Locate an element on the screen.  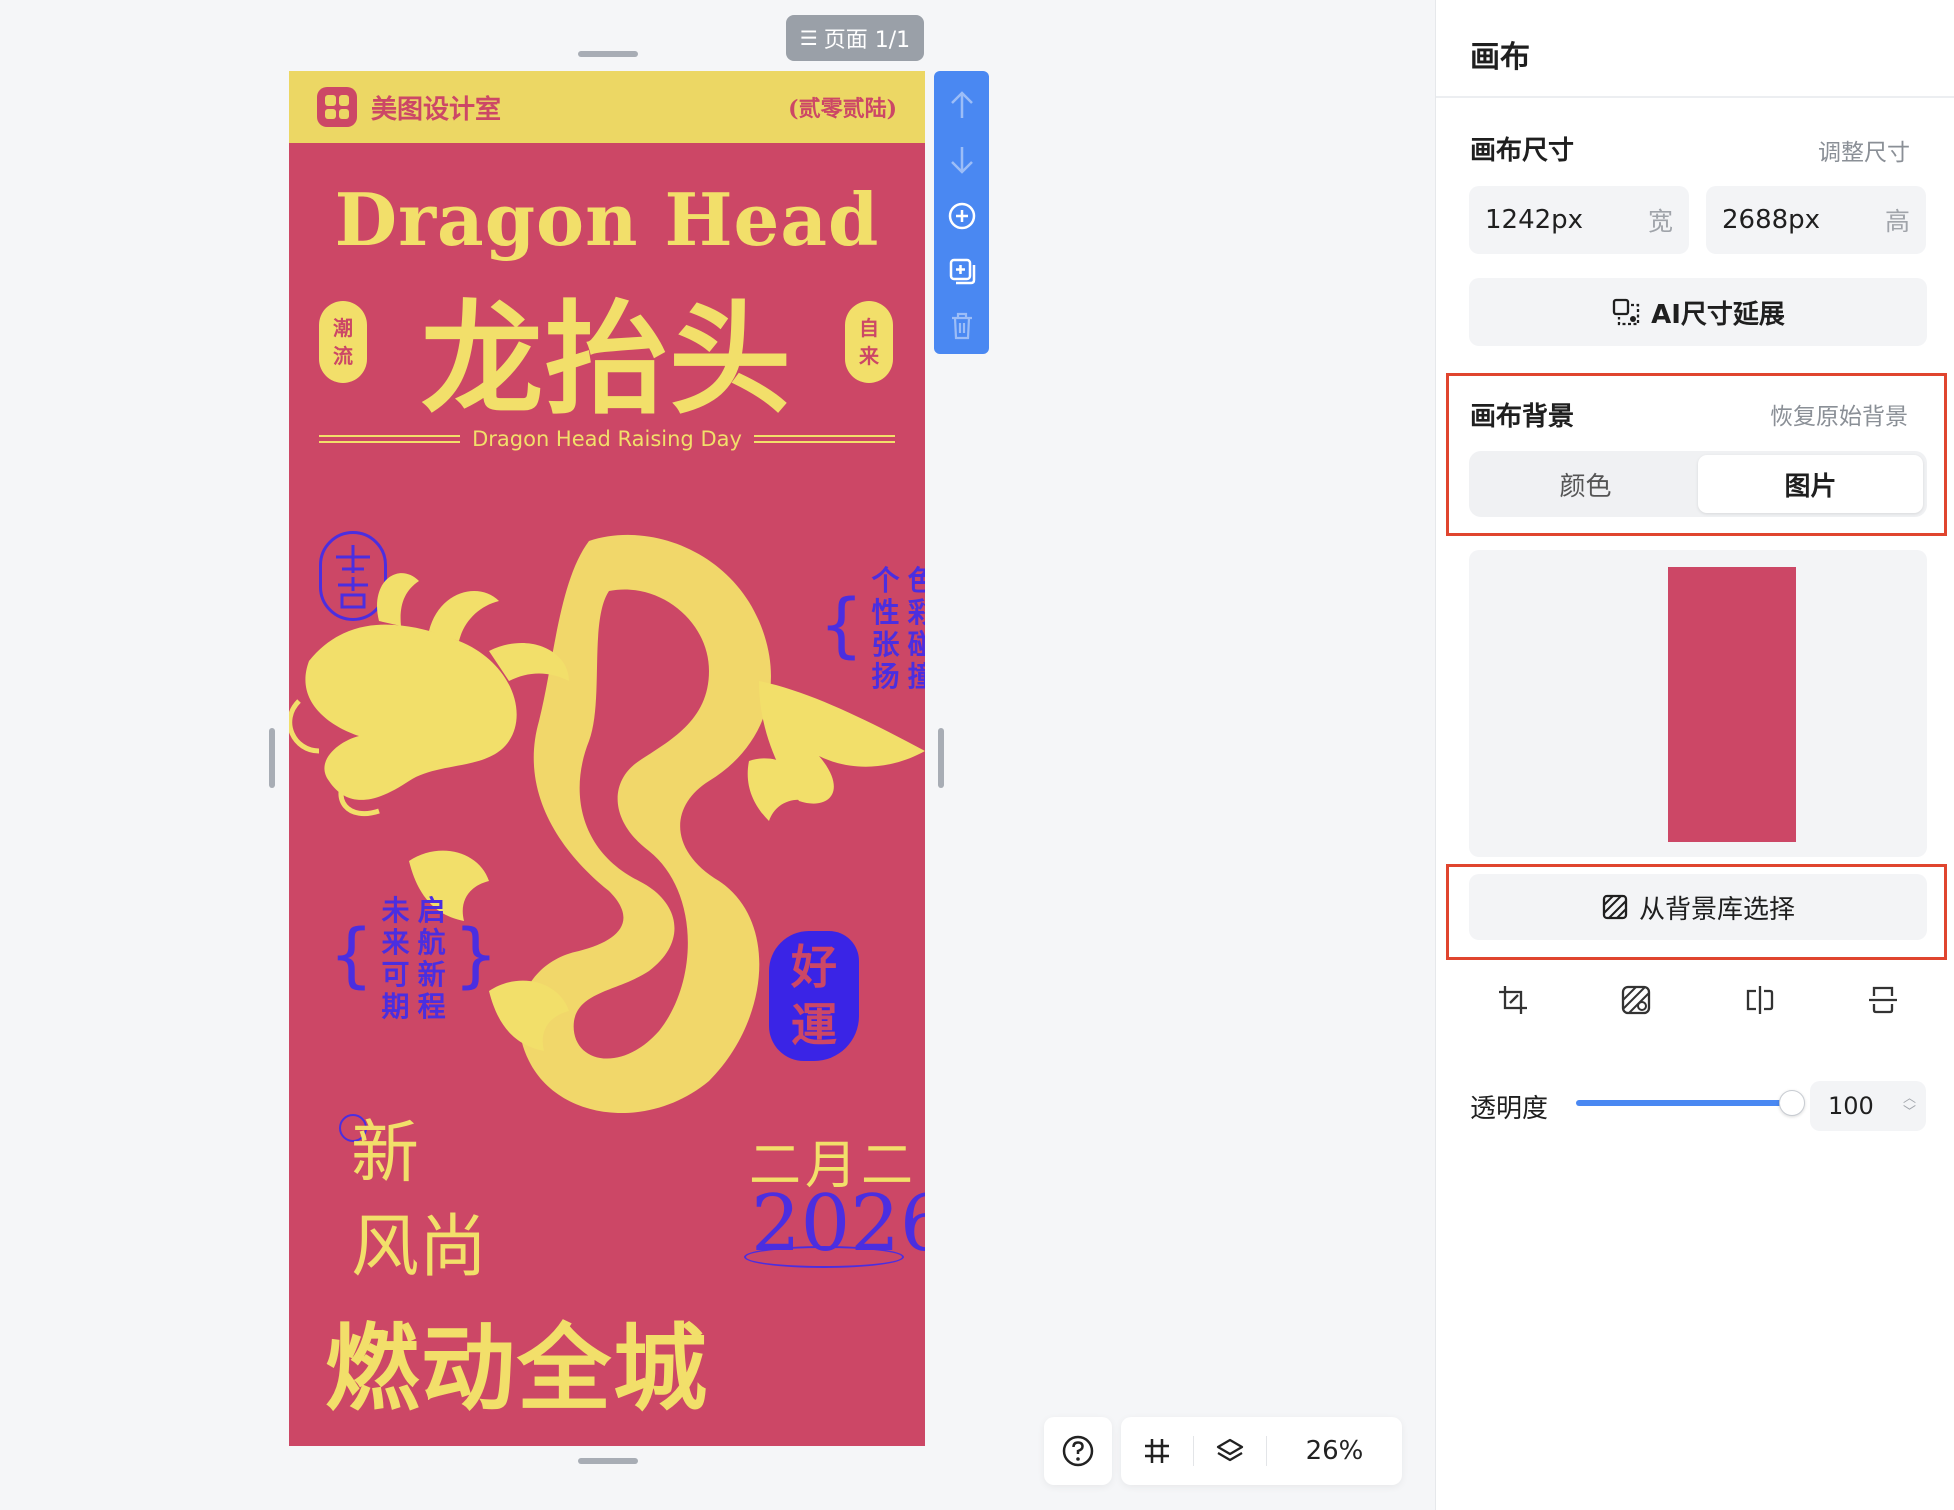
help-icon is located at coordinates (1078, 1451).